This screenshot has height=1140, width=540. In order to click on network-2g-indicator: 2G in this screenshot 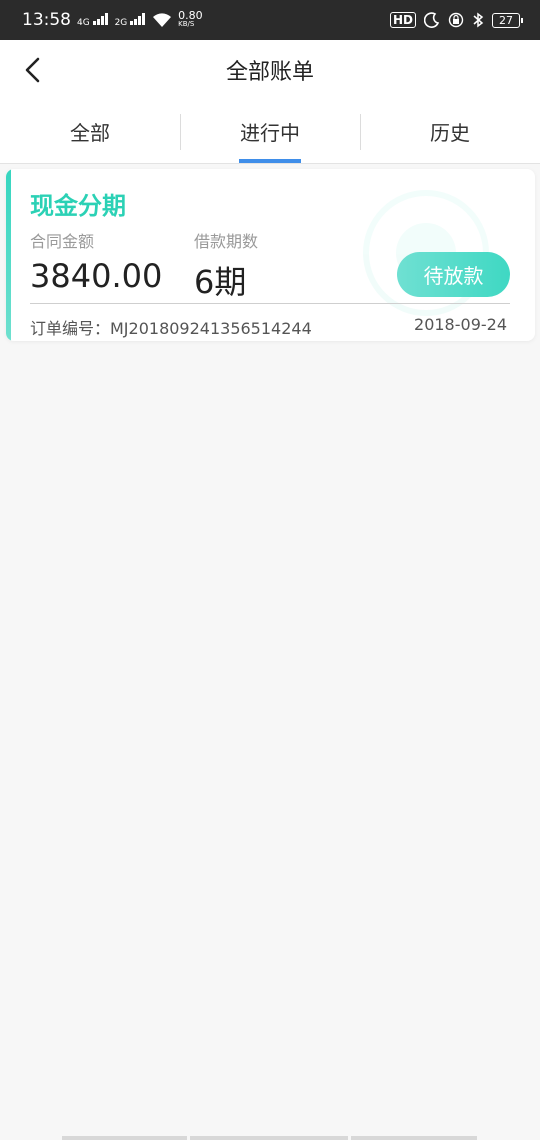, I will do `click(130, 20)`.